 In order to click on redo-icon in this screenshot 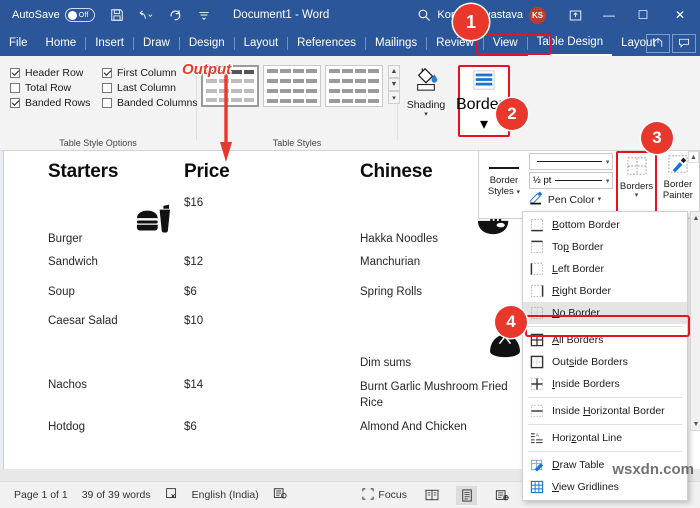, I will do `click(175, 15)`.